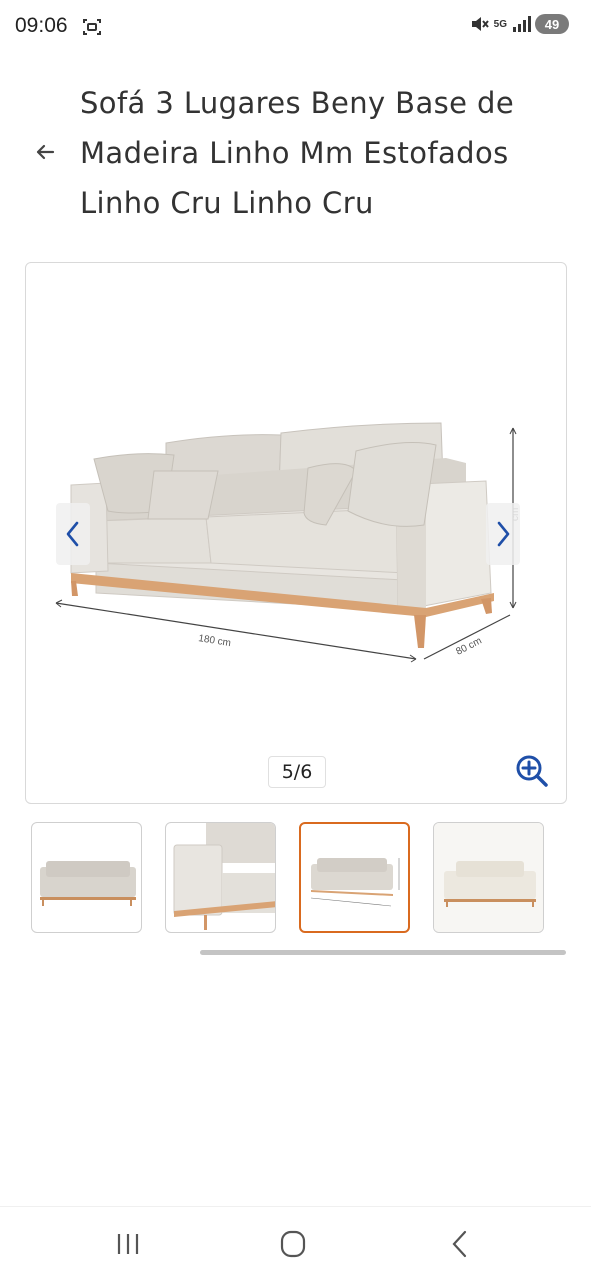 This screenshot has height=1281, width=591. I want to click on home-icon, so click(293, 1244).